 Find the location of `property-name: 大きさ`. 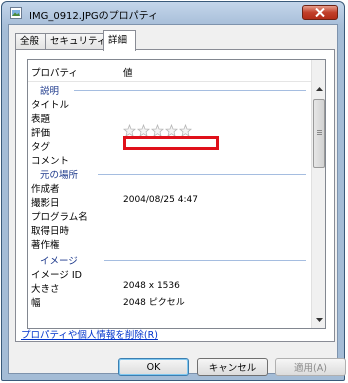

property-name: 大きさ is located at coordinates (45, 289).